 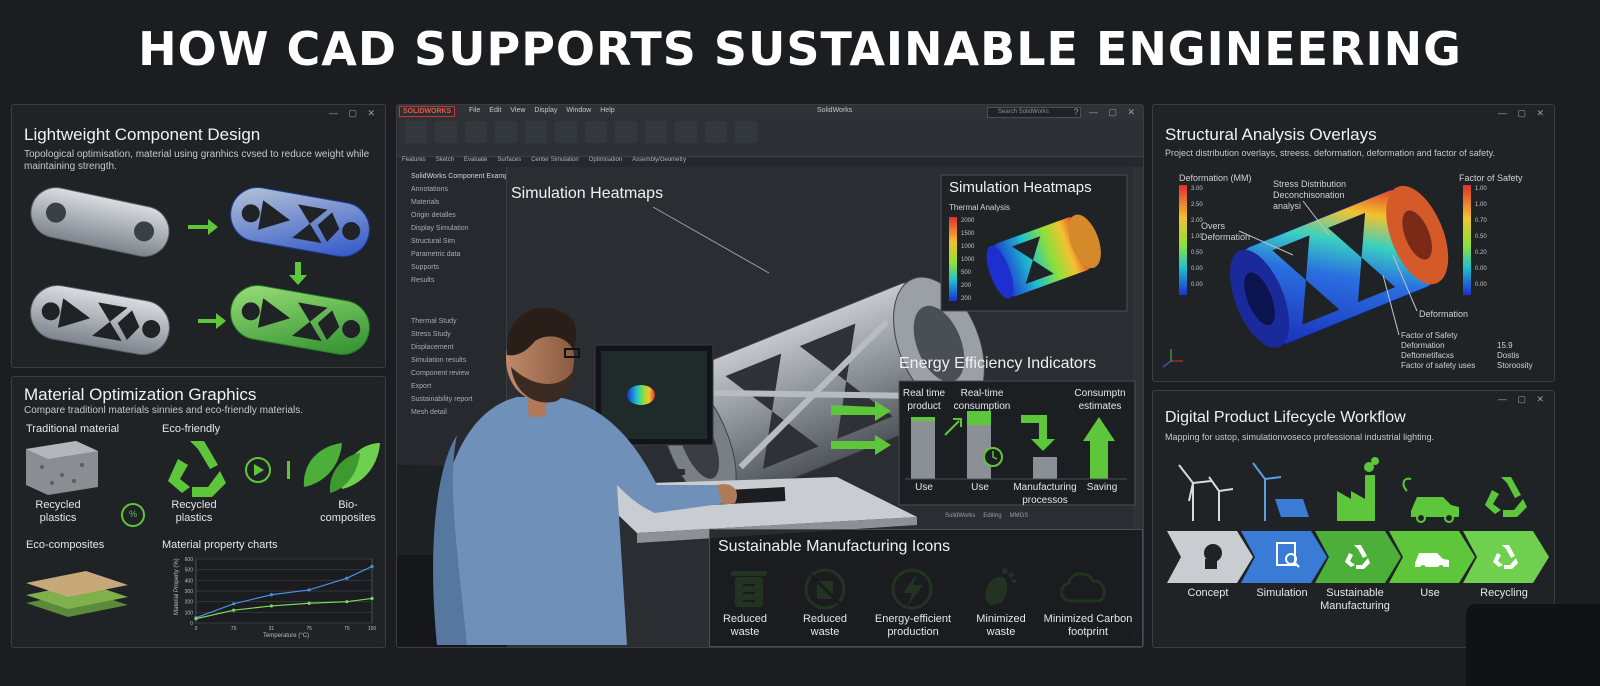 I want to click on eco-composite-icon, so click(x=77, y=594).